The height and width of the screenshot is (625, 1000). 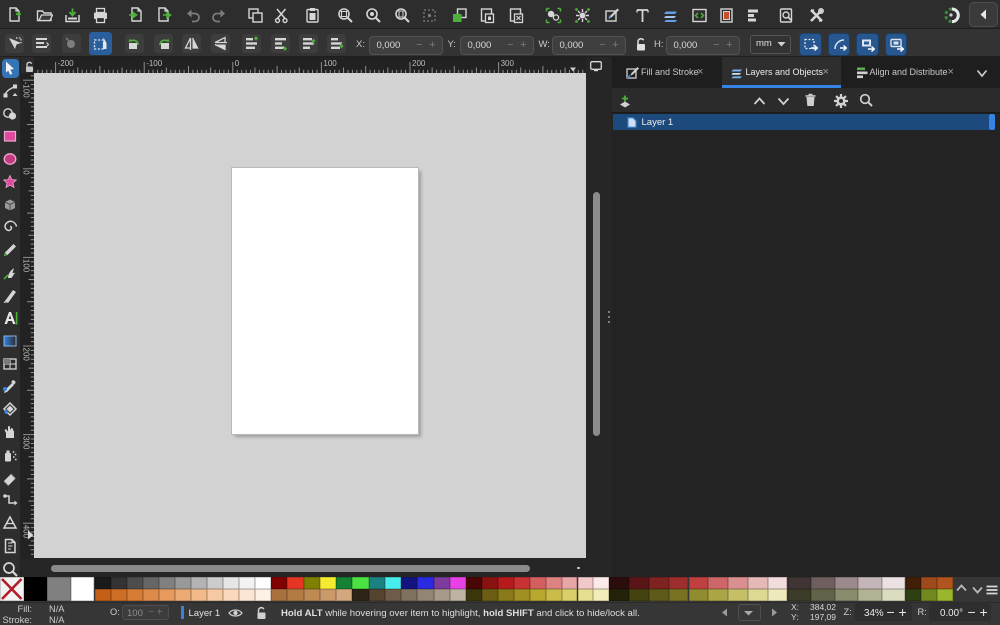 I want to click on svg-text: -200, so click(x=66, y=63).